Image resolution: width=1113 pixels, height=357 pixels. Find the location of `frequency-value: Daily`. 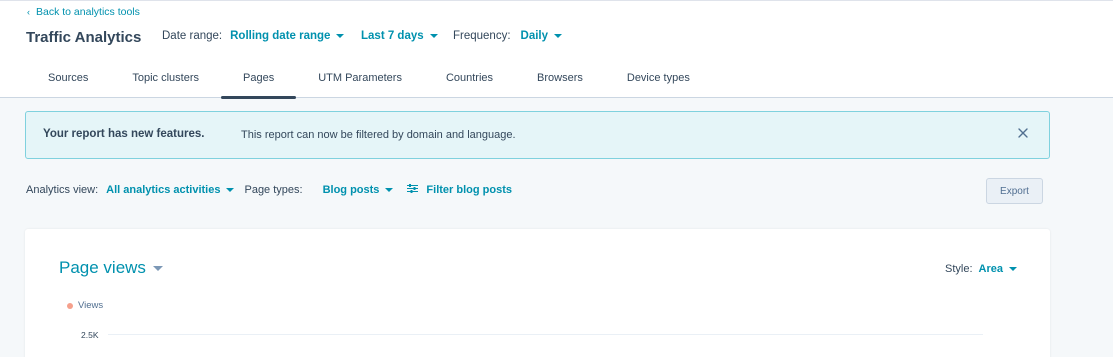

frequency-value: Daily is located at coordinates (534, 36).